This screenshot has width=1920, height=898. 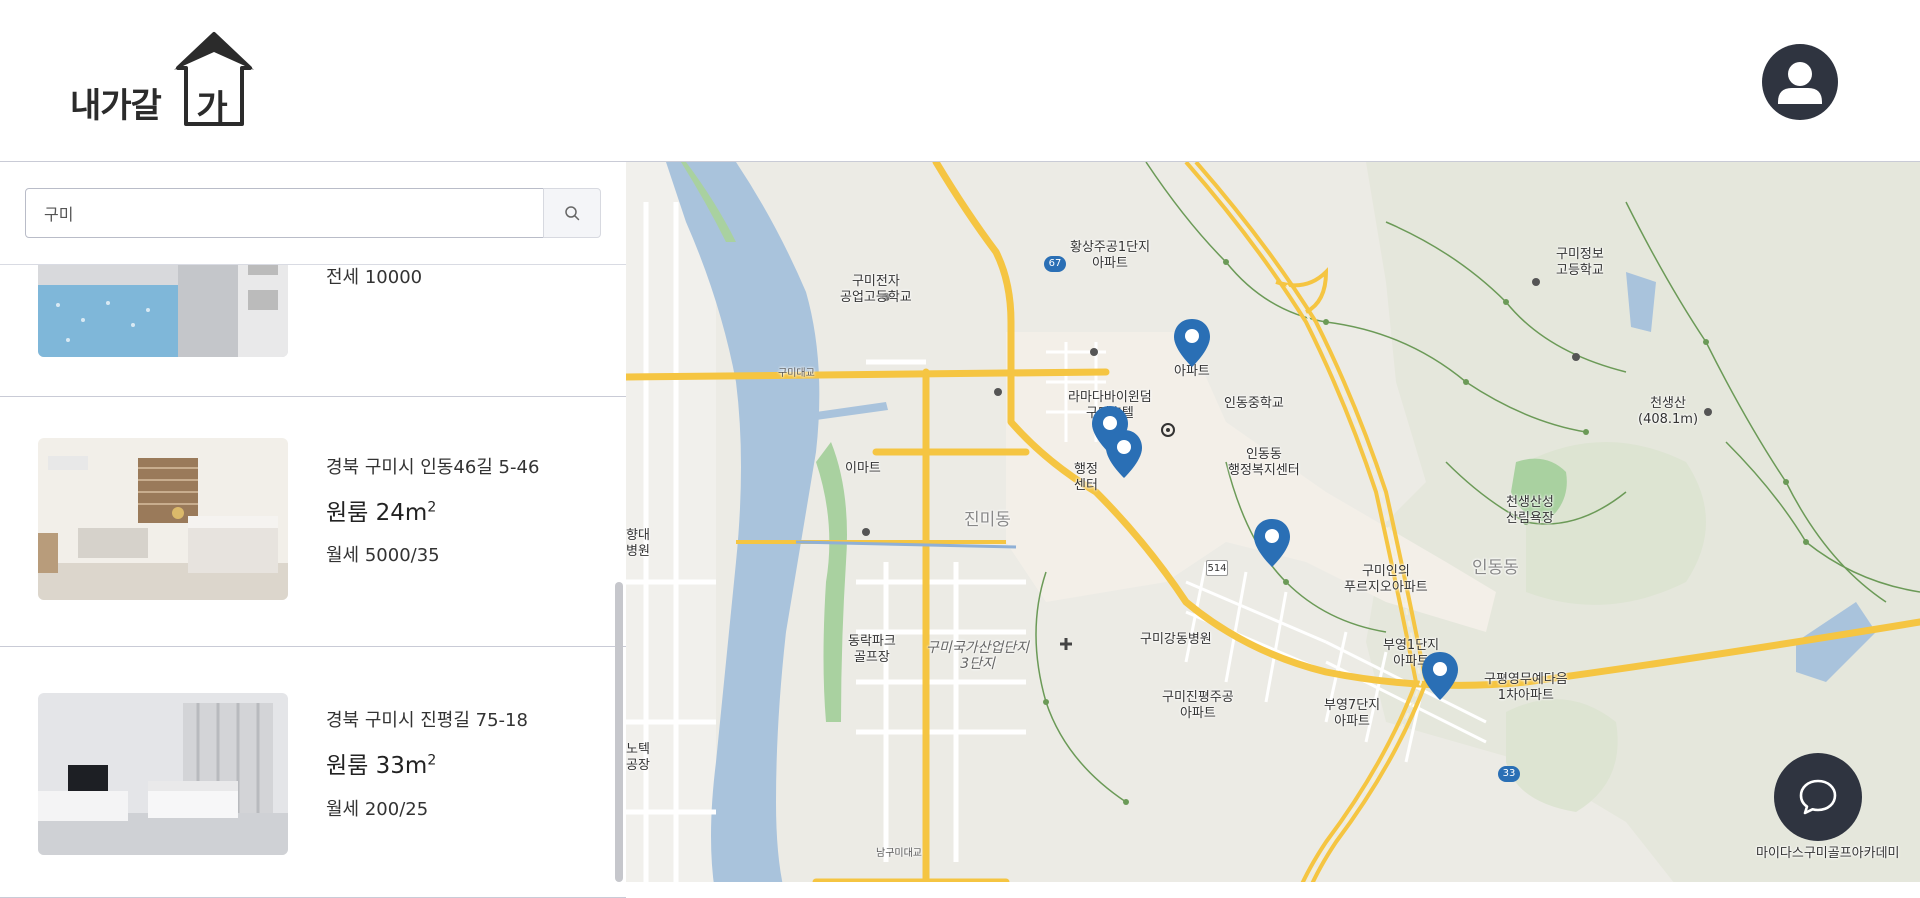 What do you see at coordinates (978, 656) in the screenshot?
I see `map-label: 구미국가산업단지 3단지` at bounding box center [978, 656].